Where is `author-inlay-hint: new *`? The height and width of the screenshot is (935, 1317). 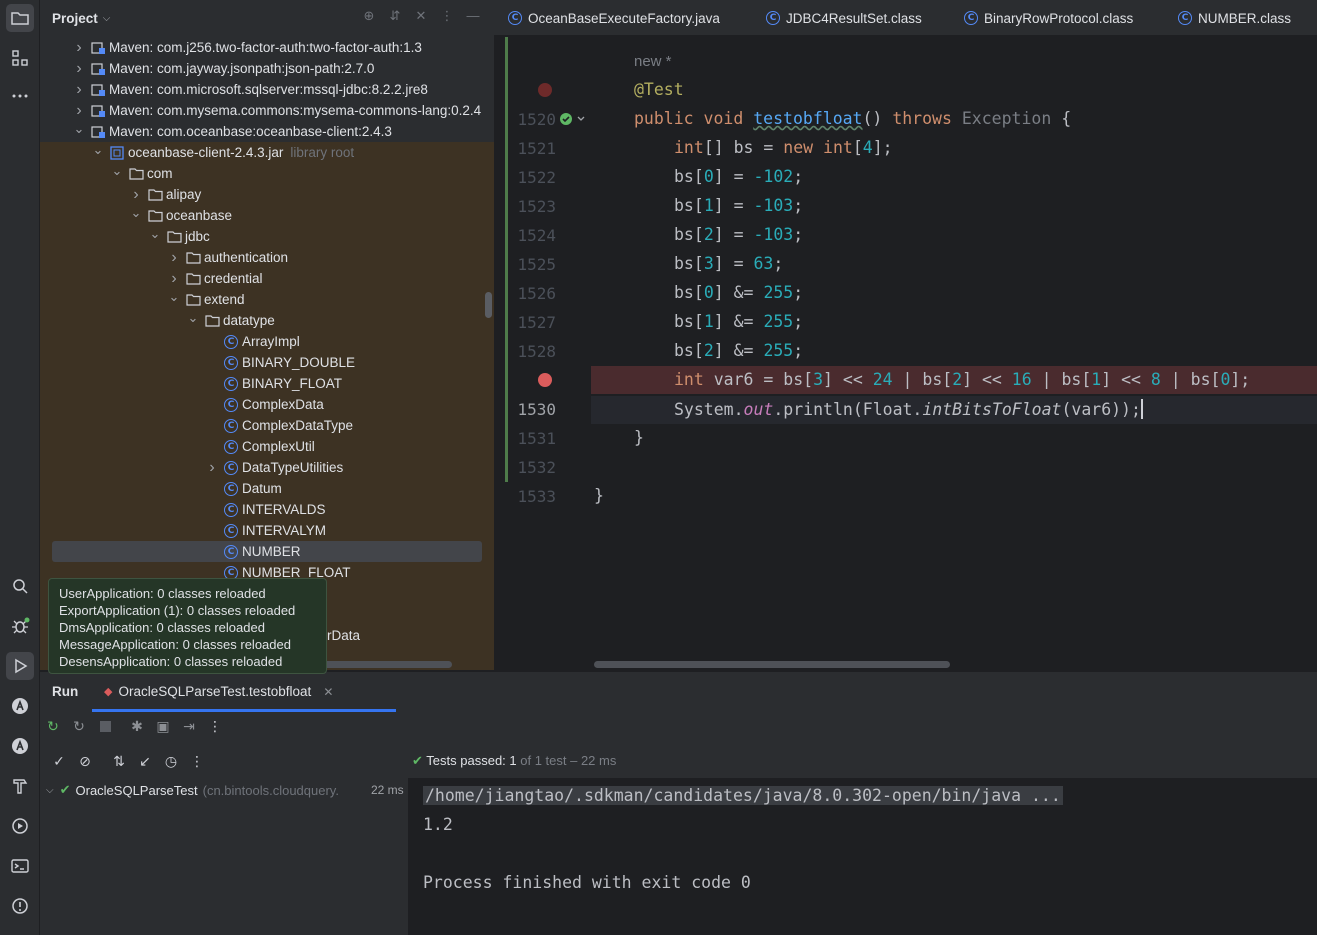
author-inlay-hint: new * is located at coordinates (653, 61).